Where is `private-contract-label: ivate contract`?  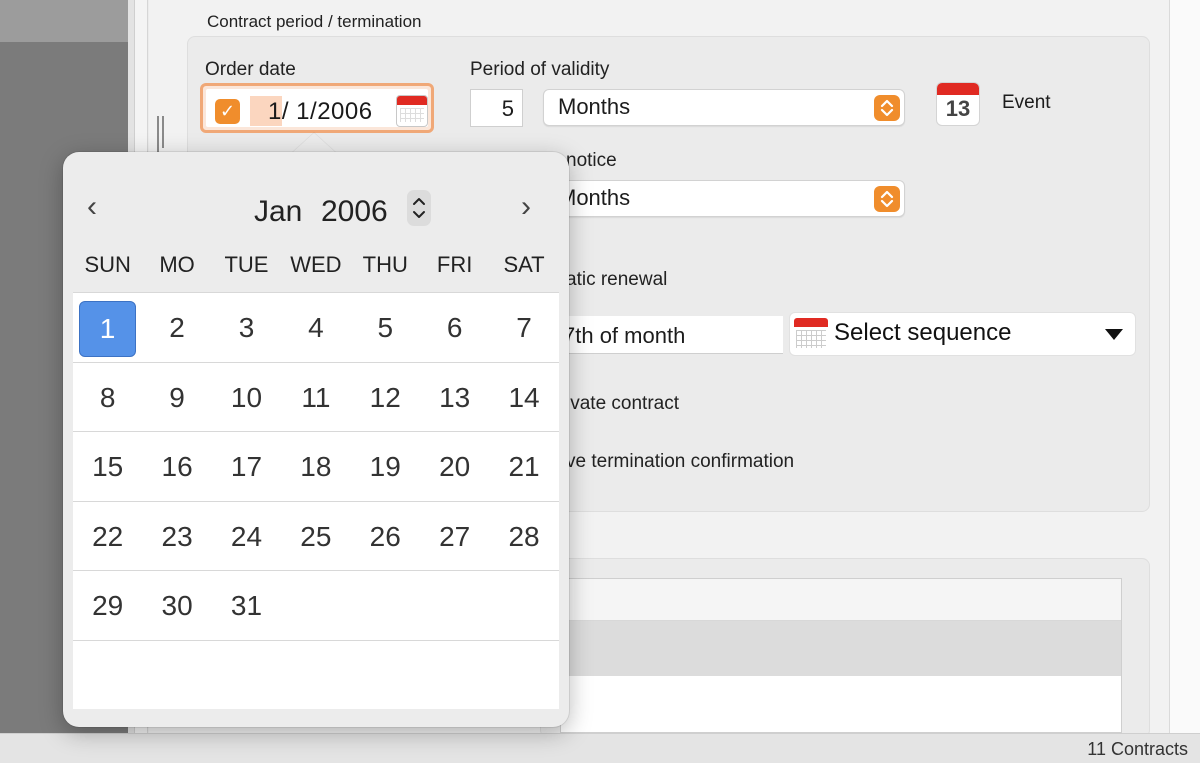
private-contract-label: ivate contract is located at coordinates (622, 403).